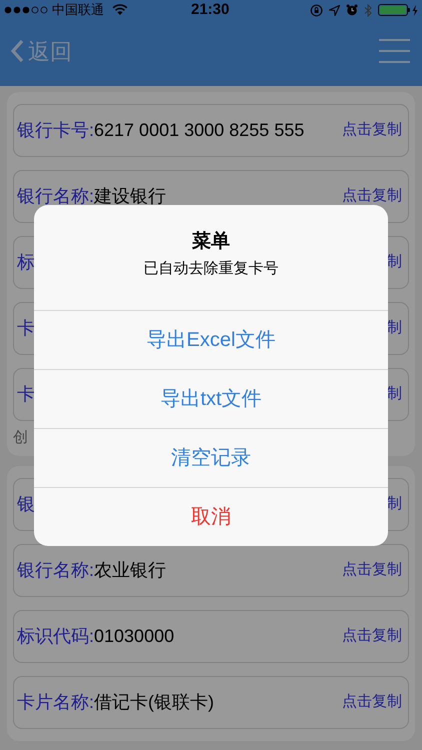 This screenshot has width=422, height=750. Describe the element at coordinates (211, 457) in the screenshot. I see `dialog-action-button: 清空记录` at that location.